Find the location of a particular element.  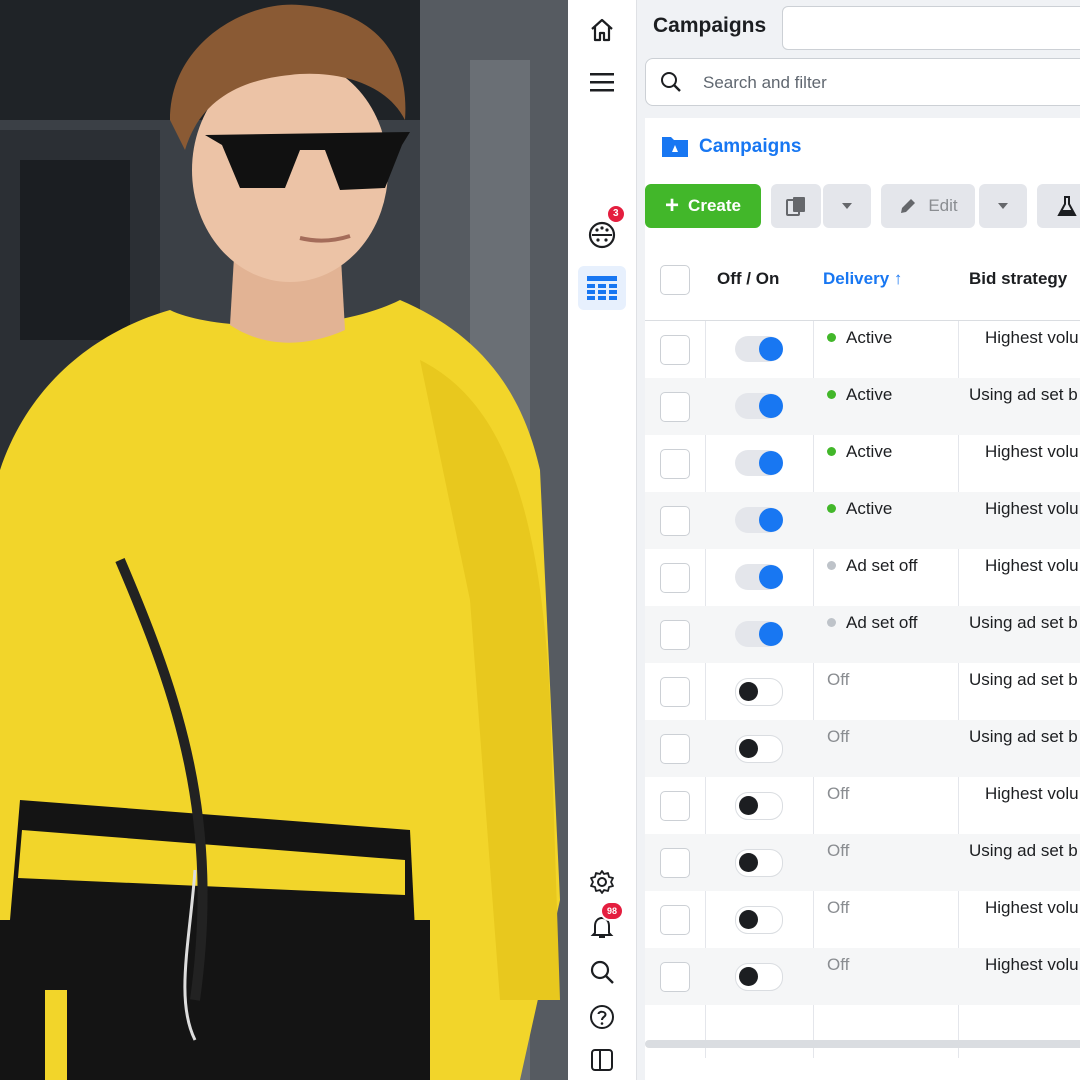

column-header-delivery: Delivery ↑ is located at coordinates (862, 279).